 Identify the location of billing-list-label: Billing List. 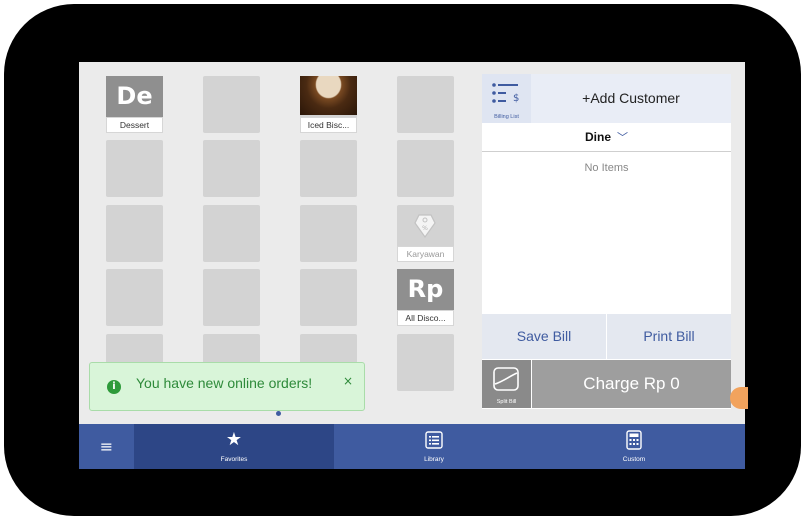
(506, 117).